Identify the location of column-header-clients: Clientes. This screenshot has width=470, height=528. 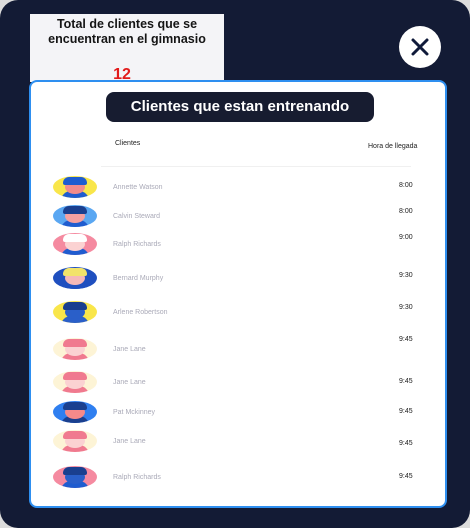
(128, 143).